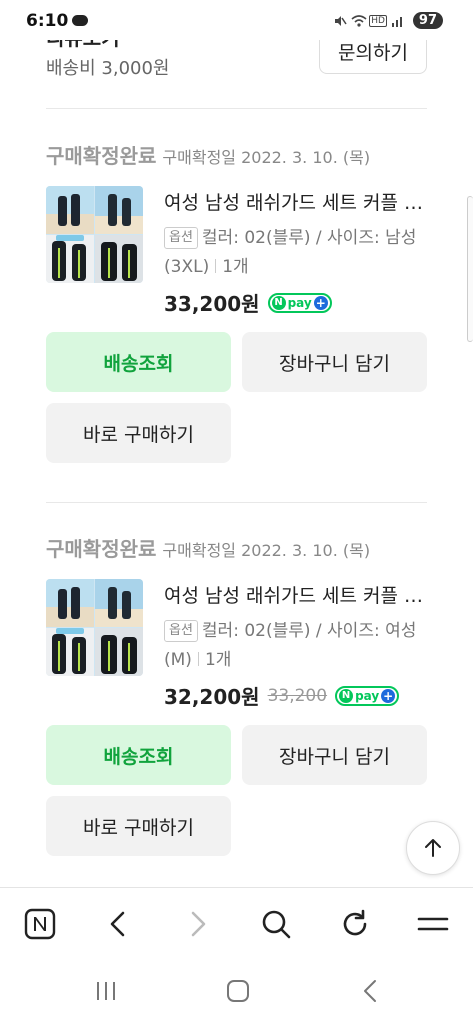  I want to click on price-row: 32,200원 33,200 Npay +, so click(282, 695).